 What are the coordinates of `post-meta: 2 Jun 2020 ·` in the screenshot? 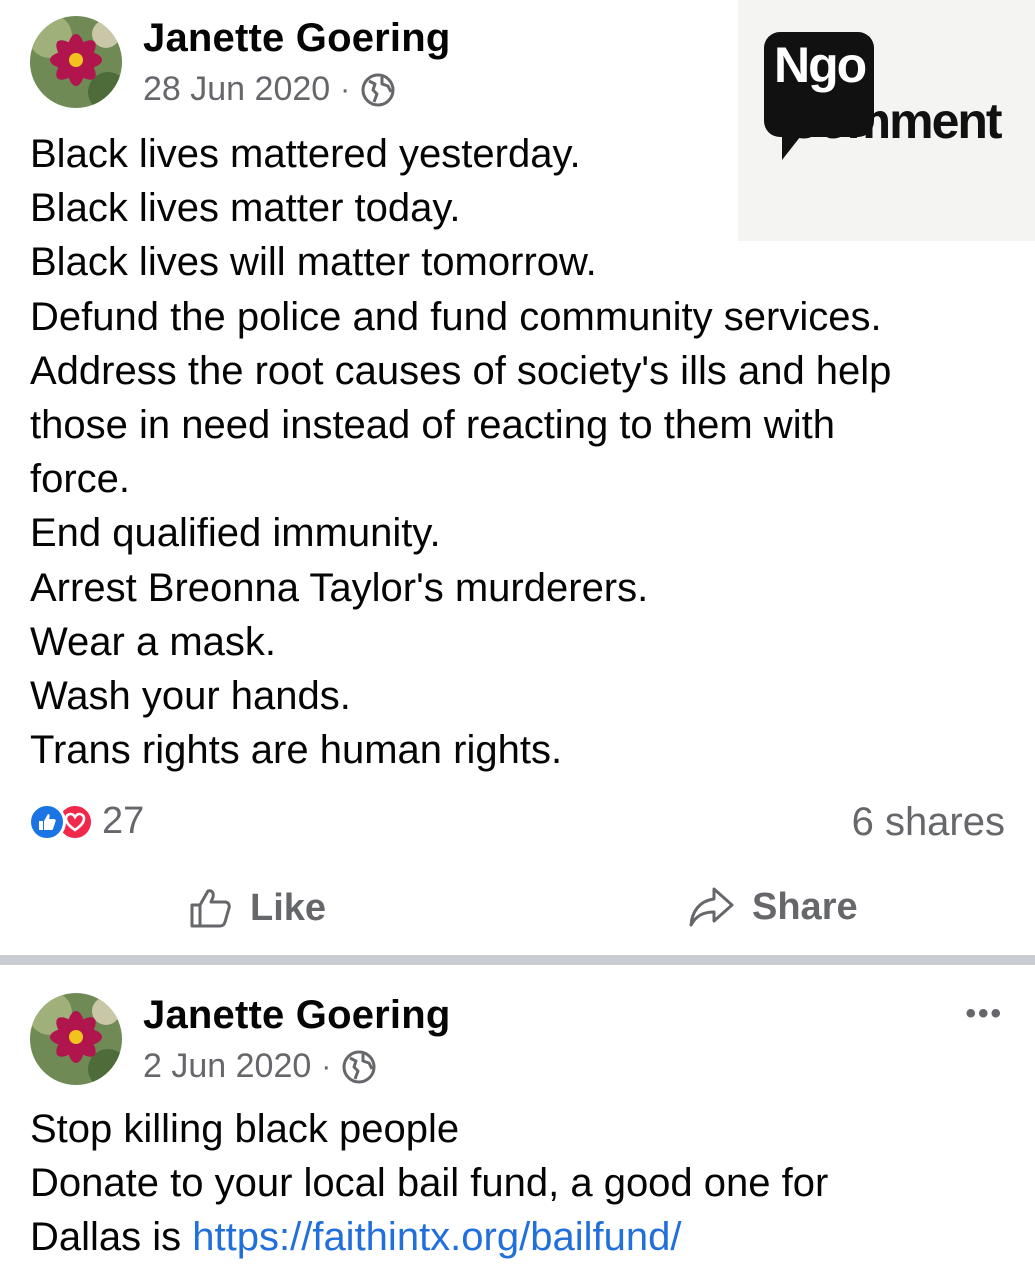 It's located at (260, 1066).